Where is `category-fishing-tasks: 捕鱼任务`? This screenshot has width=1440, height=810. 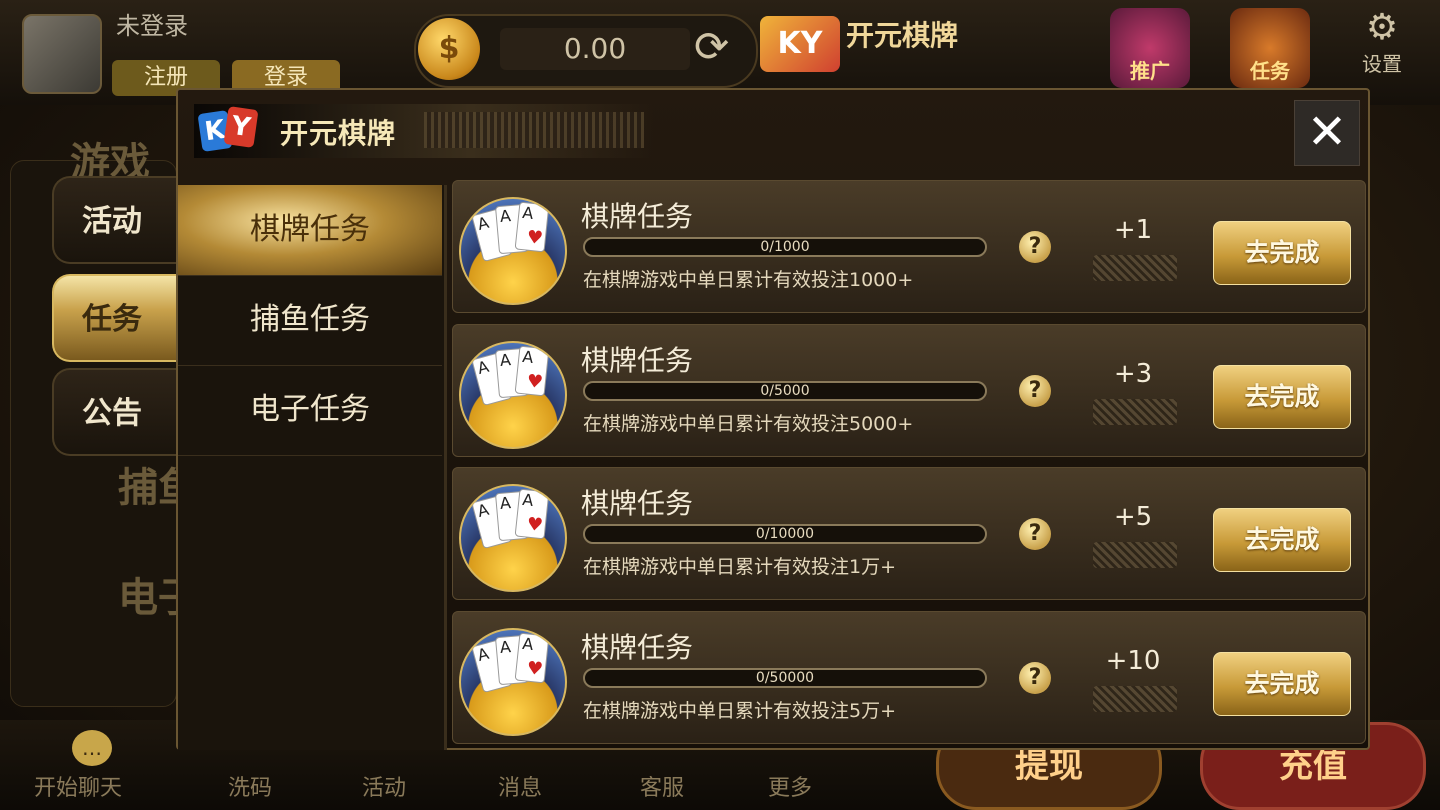
category-fishing-tasks: 捕鱼任务 is located at coordinates (310, 320).